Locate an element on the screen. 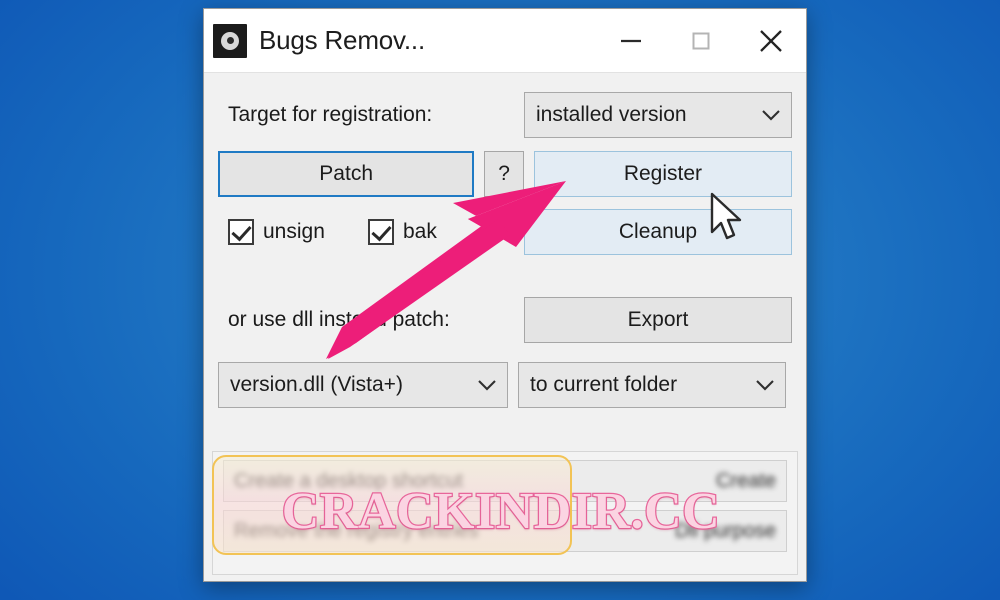 Image resolution: width=1000 pixels, height=600 pixels. close-button is located at coordinates (771, 40).